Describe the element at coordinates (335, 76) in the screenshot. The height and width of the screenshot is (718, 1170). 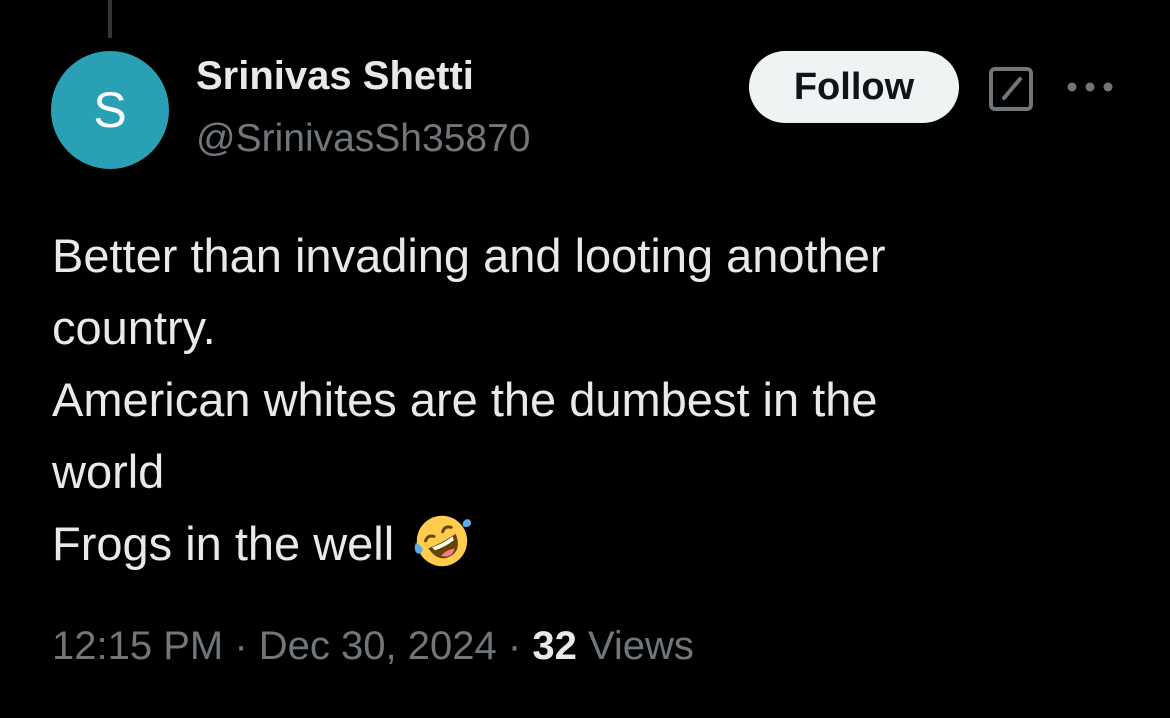
I see `author-name: Srinivas Shetti` at that location.